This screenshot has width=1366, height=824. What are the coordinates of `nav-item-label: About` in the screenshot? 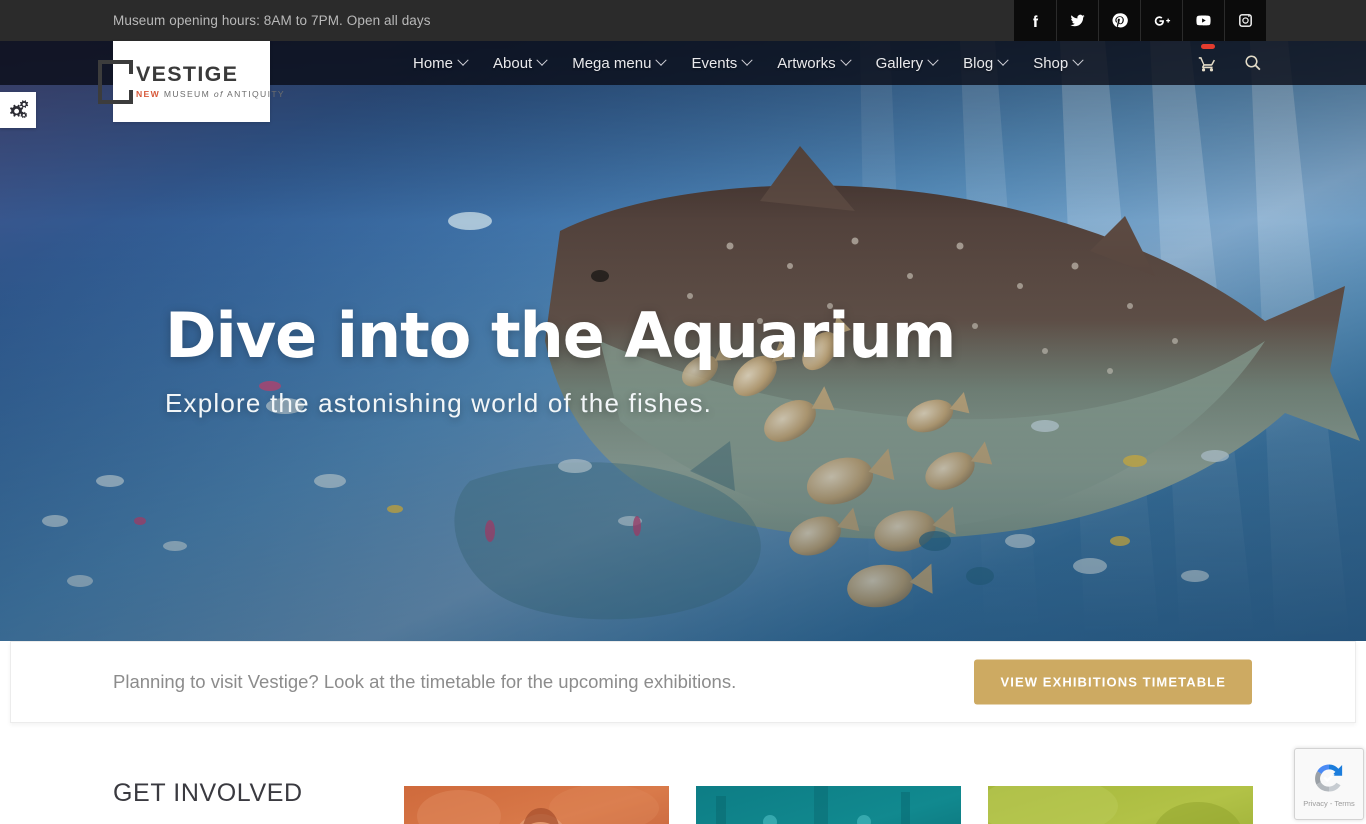 It's located at (513, 63).